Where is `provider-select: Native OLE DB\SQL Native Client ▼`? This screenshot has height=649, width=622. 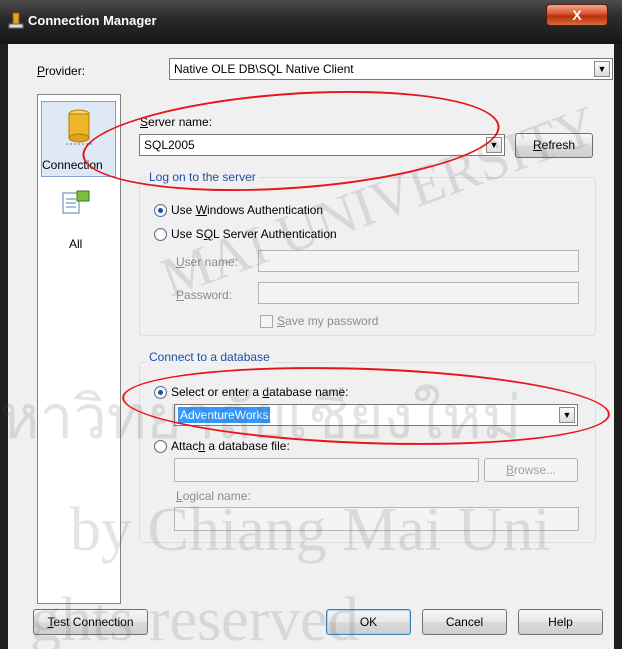
provider-select: Native OLE DB\SQL Native Client ▼ is located at coordinates (391, 69).